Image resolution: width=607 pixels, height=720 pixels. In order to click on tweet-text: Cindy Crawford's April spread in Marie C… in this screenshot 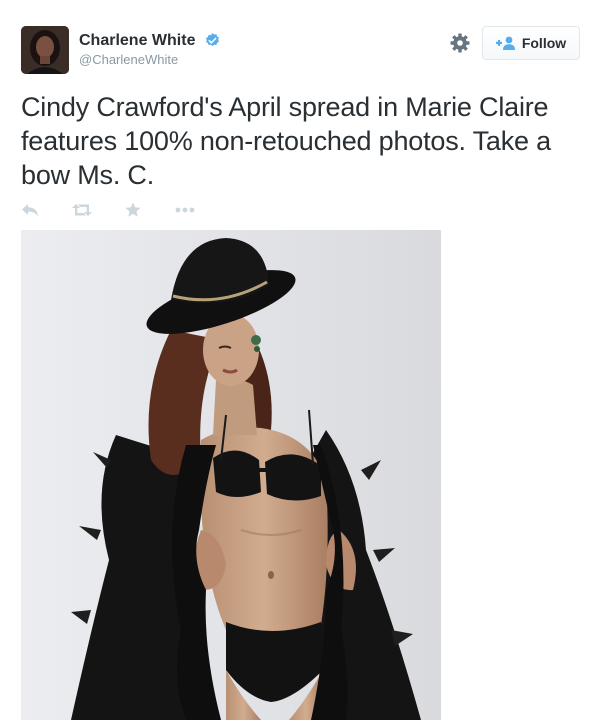, I will do `click(286, 141)`.